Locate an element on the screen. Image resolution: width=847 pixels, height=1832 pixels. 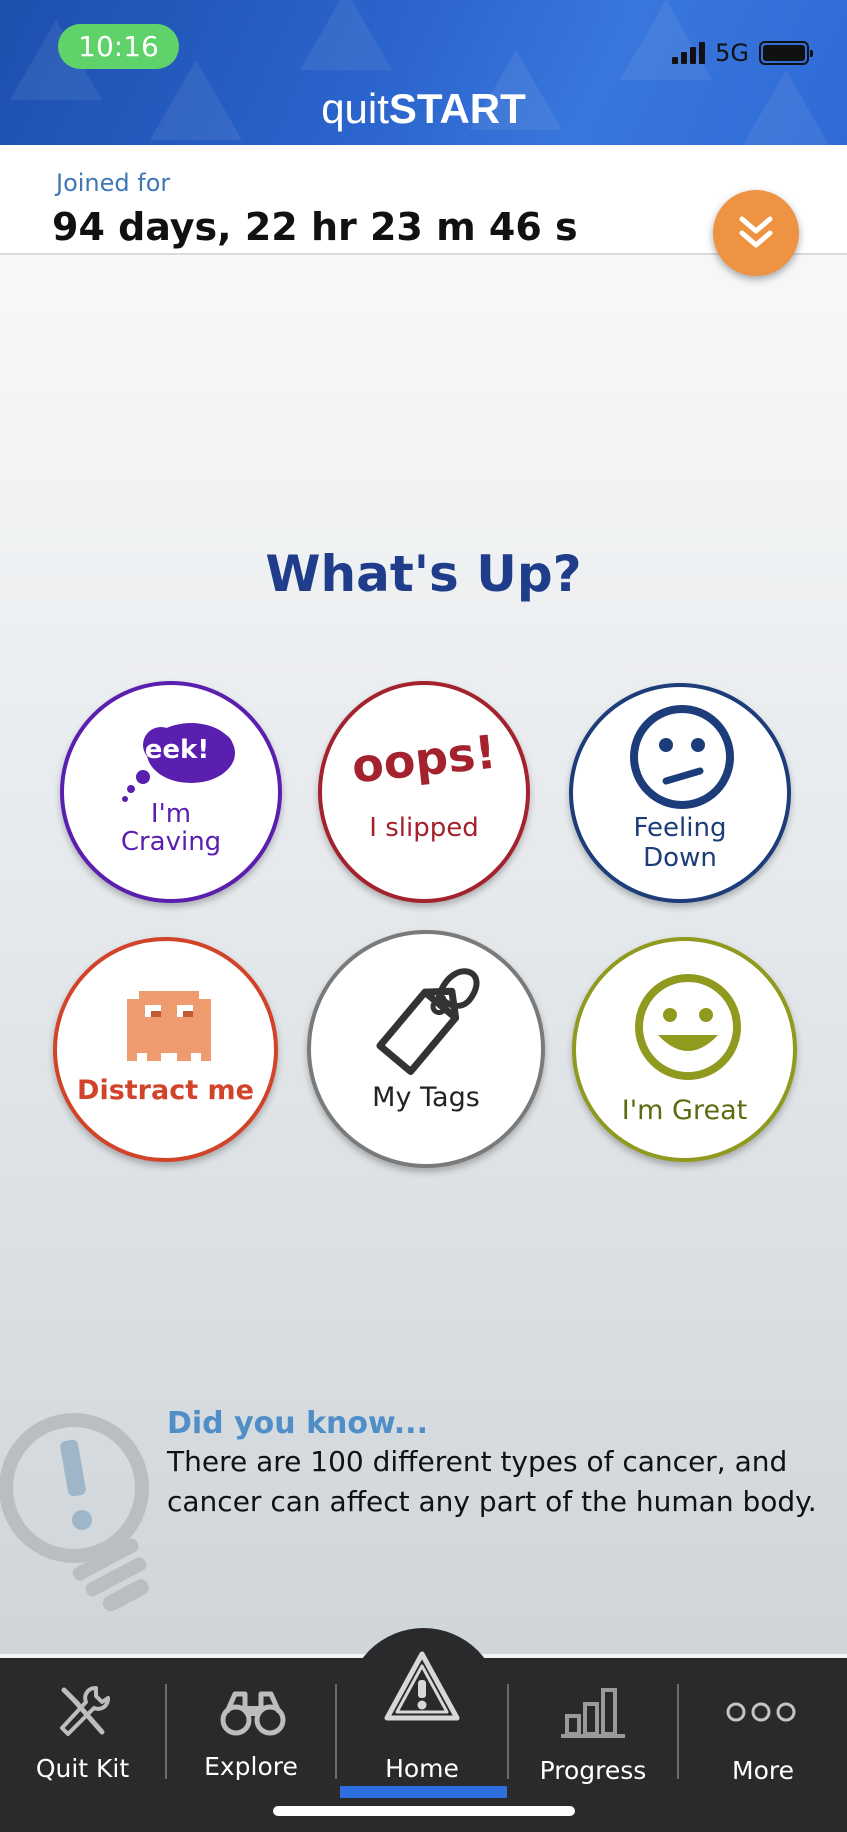
double-chevron-down-icon is located at coordinates (756, 232).